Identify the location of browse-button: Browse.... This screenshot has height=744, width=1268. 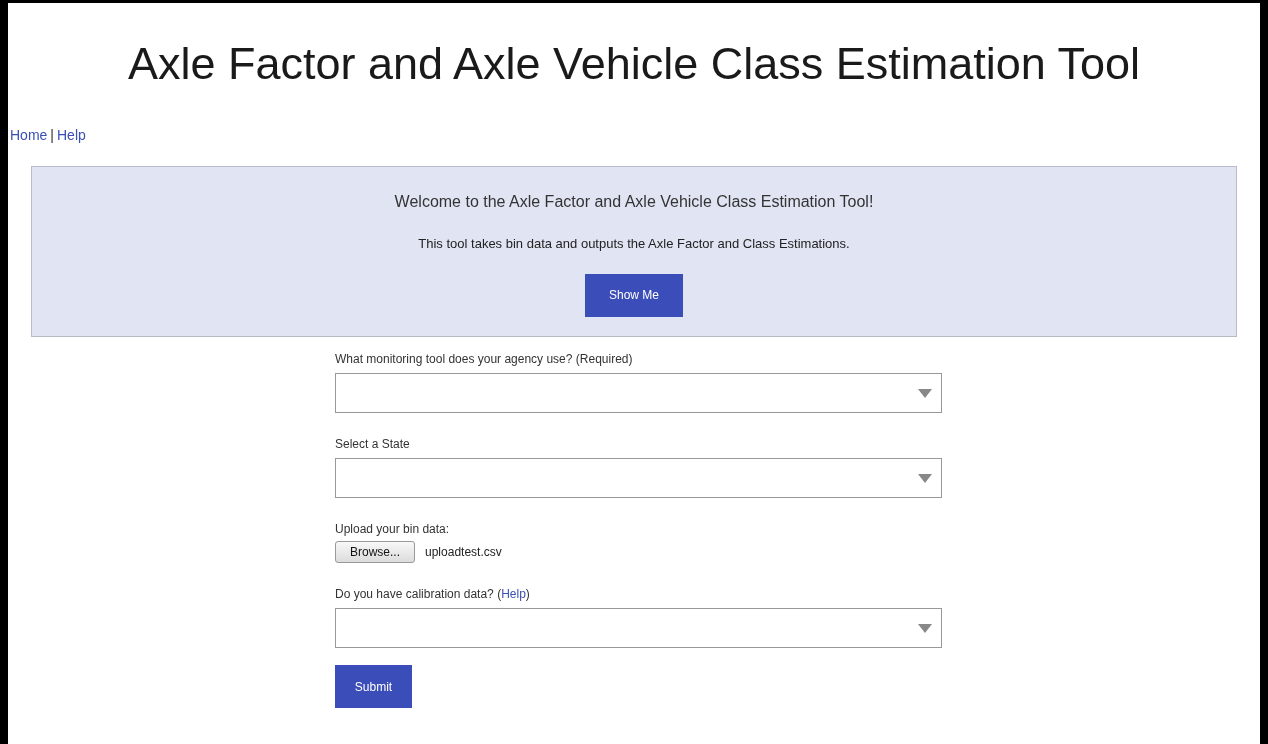
(375, 552).